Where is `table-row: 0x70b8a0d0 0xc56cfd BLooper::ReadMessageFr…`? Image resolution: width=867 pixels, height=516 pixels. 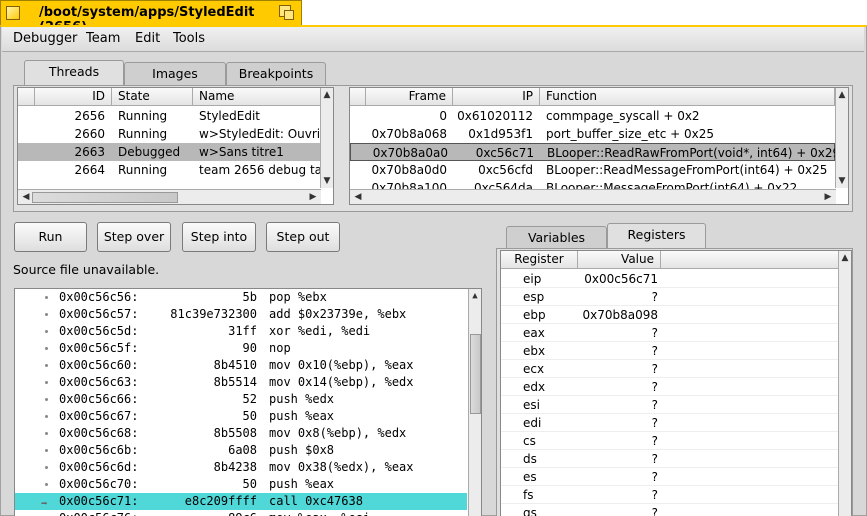
table-row: 0x70b8a0d0 0xc56cfd BLooper::ReadMessageFr… is located at coordinates (592, 170).